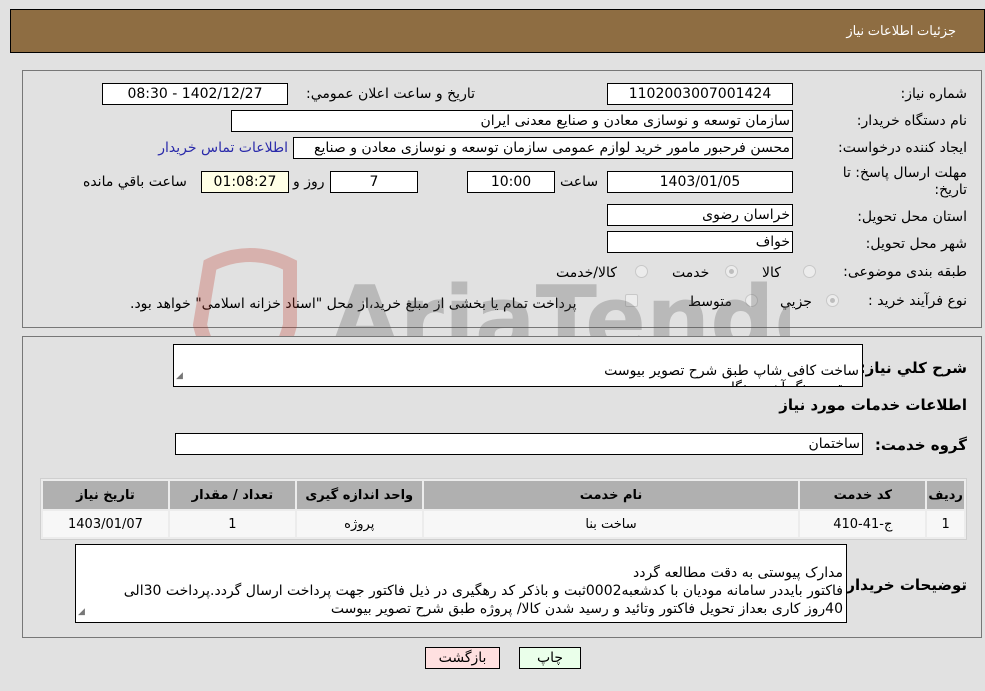 Image resolution: width=985 pixels, height=691 pixels. Describe the element at coordinates (913, 368) in the screenshot. I see `description-label: شرح کلي نياز:` at that location.